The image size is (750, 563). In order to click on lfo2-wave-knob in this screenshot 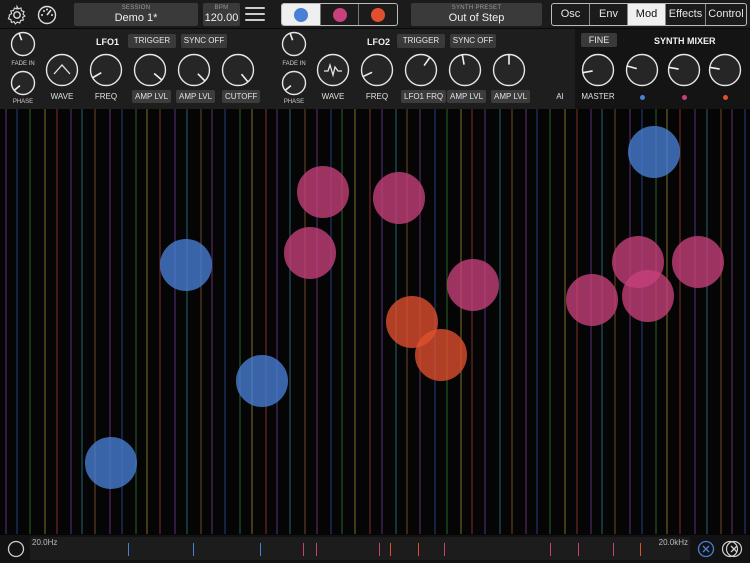, I will do `click(333, 70)`.